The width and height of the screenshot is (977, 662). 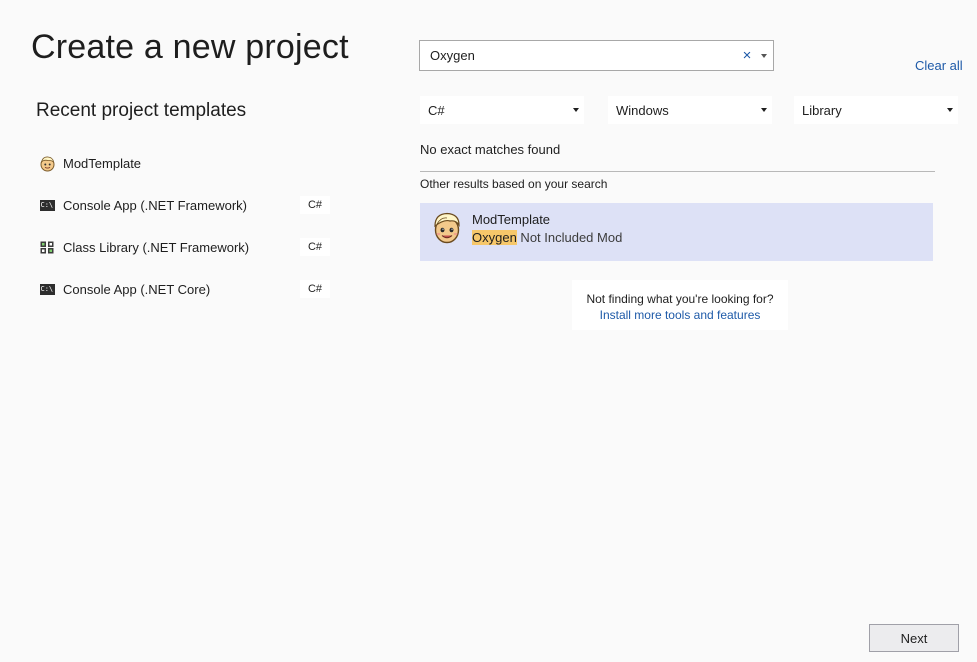 What do you see at coordinates (436, 110) in the screenshot?
I see `language-filter-value: C#` at bounding box center [436, 110].